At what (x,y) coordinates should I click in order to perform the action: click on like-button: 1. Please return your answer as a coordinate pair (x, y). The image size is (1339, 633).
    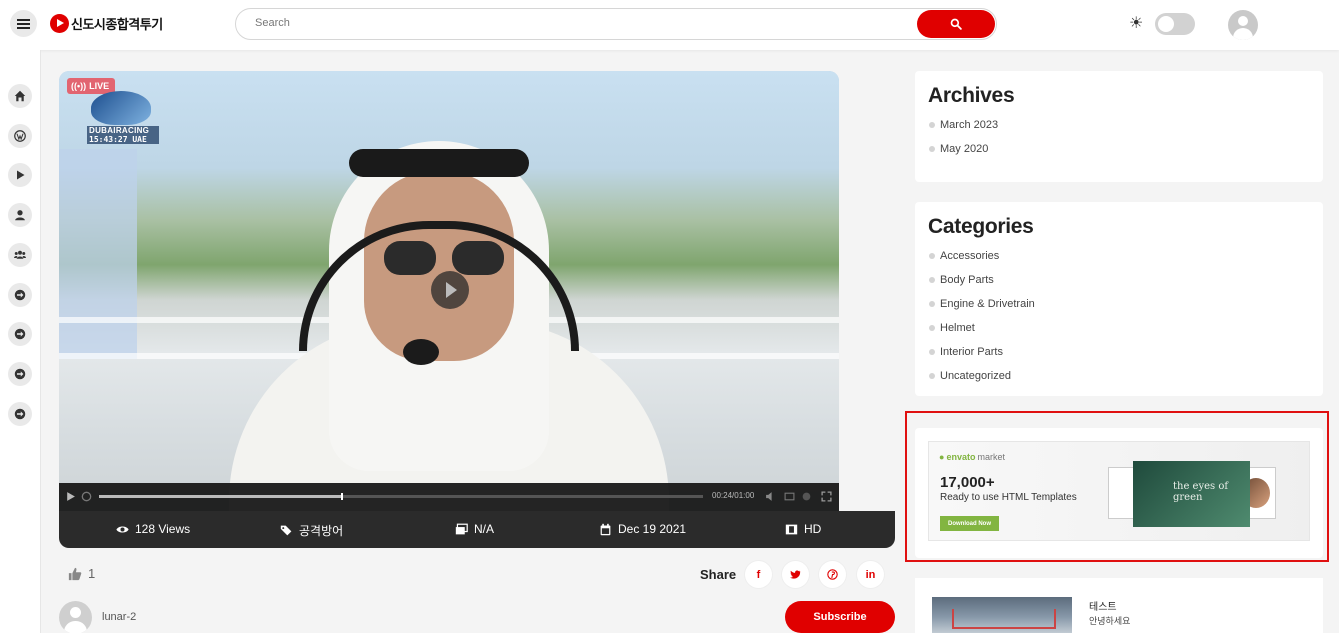
    Looking at the image, I should click on (81, 573).